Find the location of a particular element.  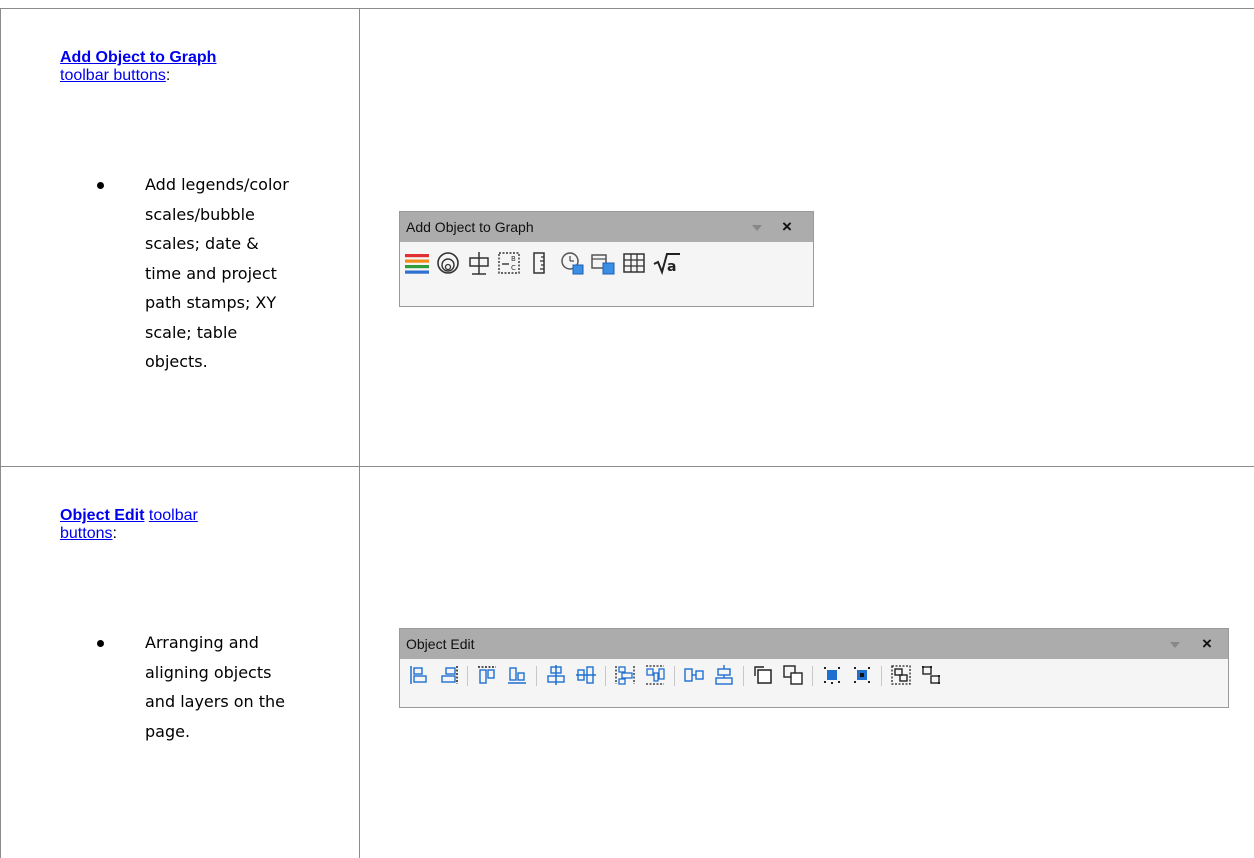

bring-forward-icon is located at coordinates (832, 675).